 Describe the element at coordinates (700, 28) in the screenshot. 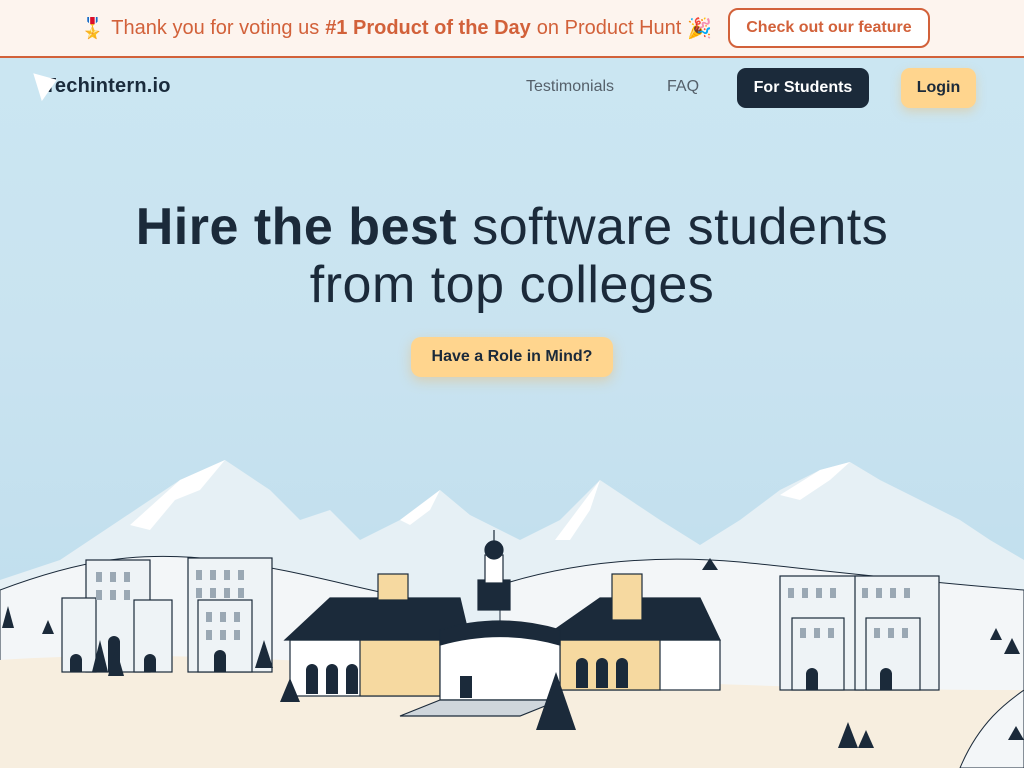

I see `party-icon: 🎉` at that location.